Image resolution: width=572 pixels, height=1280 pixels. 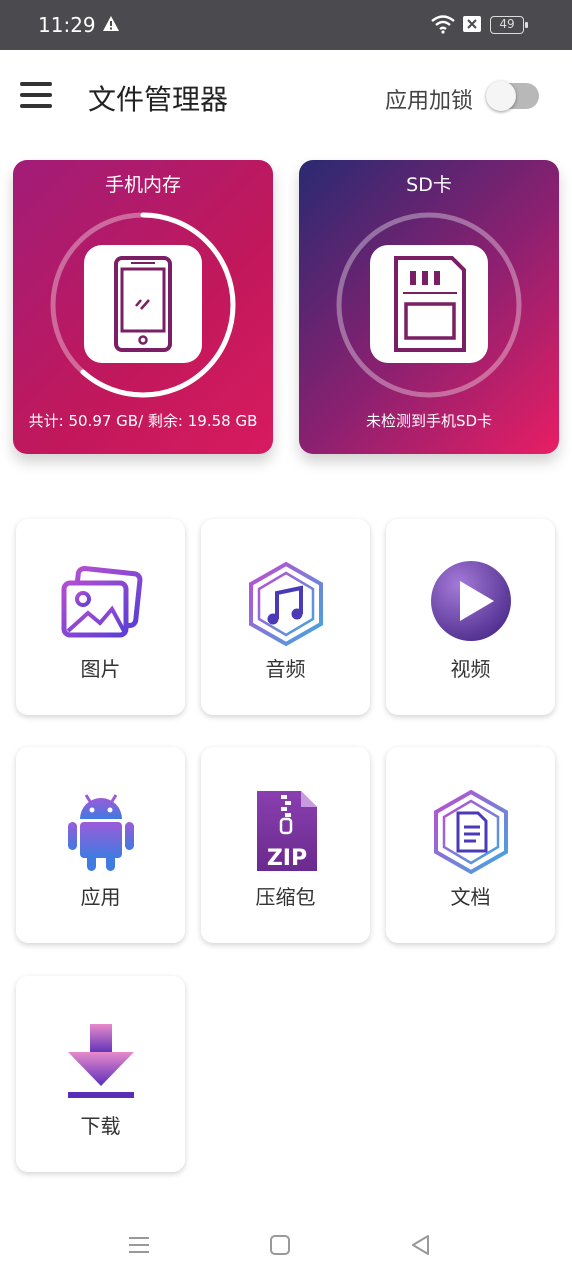 What do you see at coordinates (286, 96) in the screenshot?
I see `app-bar: 文件管理器 应用加锁` at bounding box center [286, 96].